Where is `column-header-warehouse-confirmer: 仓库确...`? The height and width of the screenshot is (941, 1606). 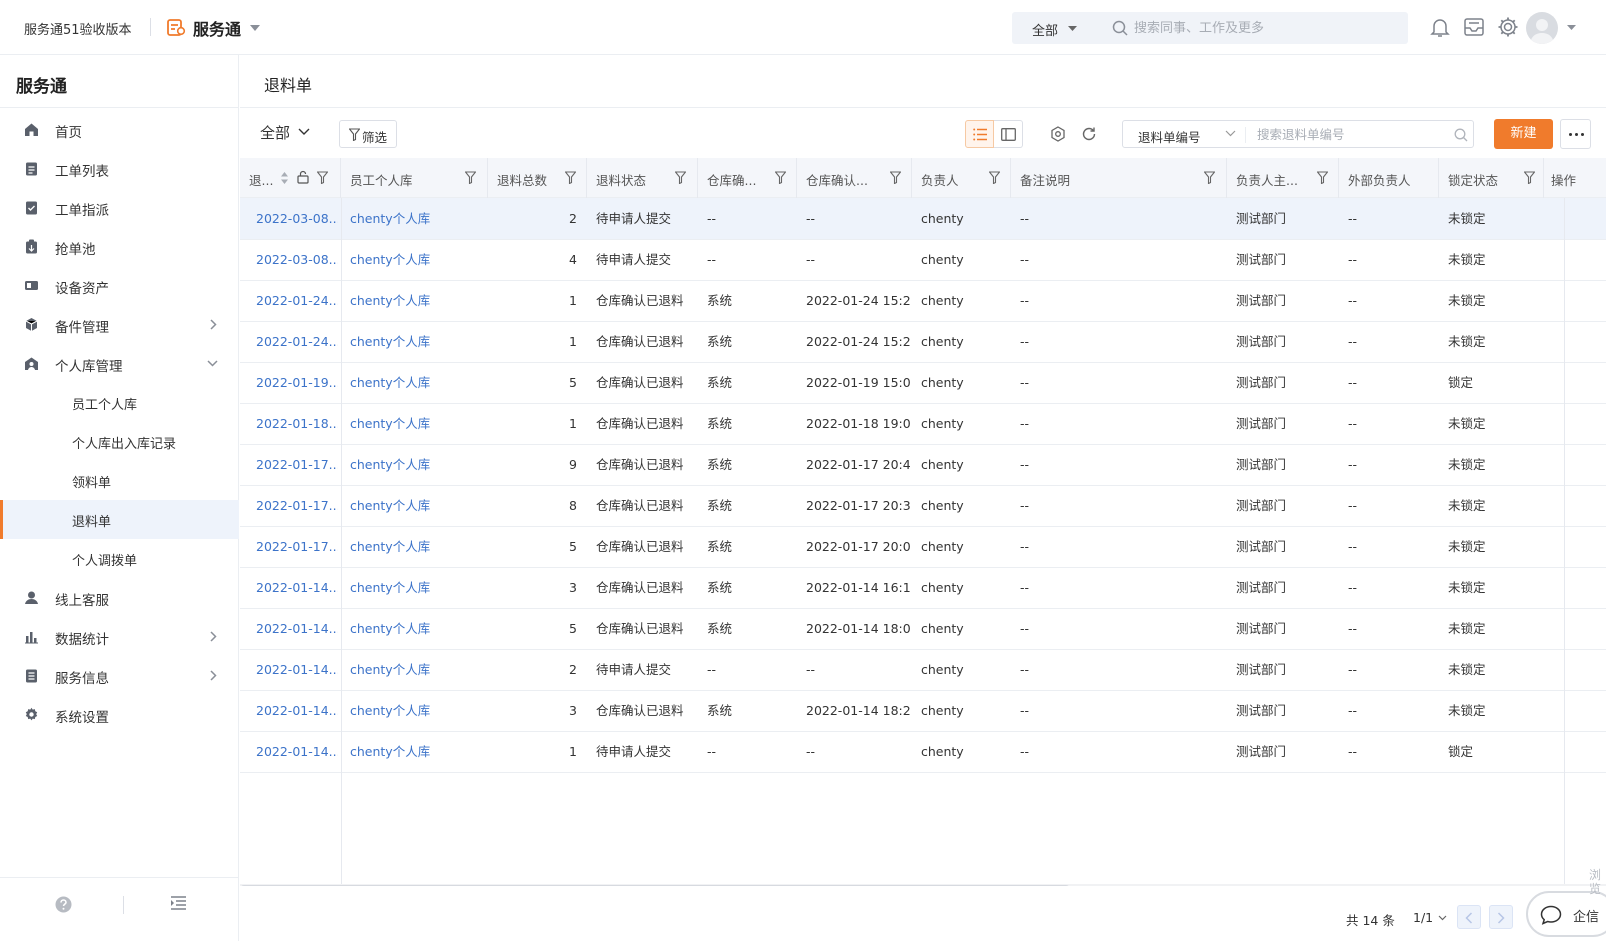 column-header-warehouse-confirmer: 仓库确... is located at coordinates (747, 178).